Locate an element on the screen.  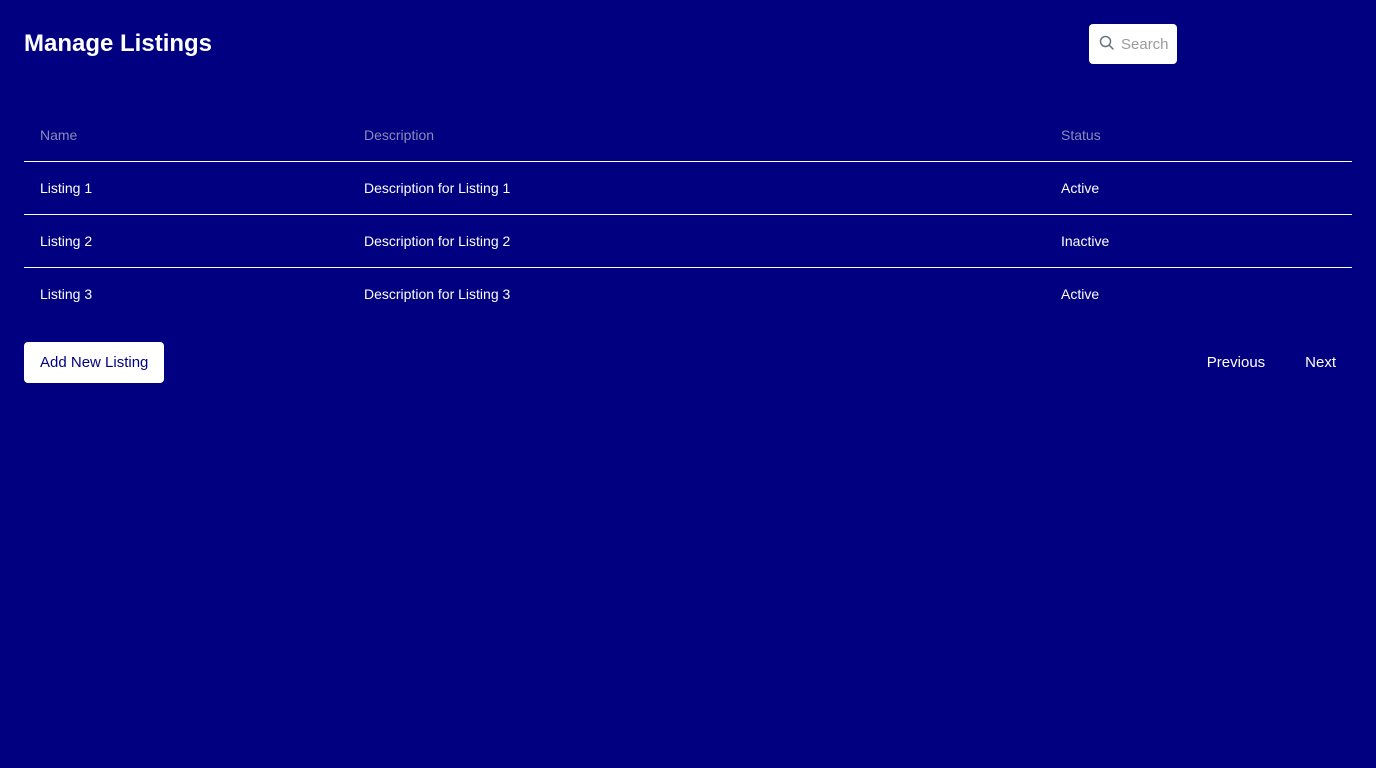
search-input is located at coordinates (1146, 44).